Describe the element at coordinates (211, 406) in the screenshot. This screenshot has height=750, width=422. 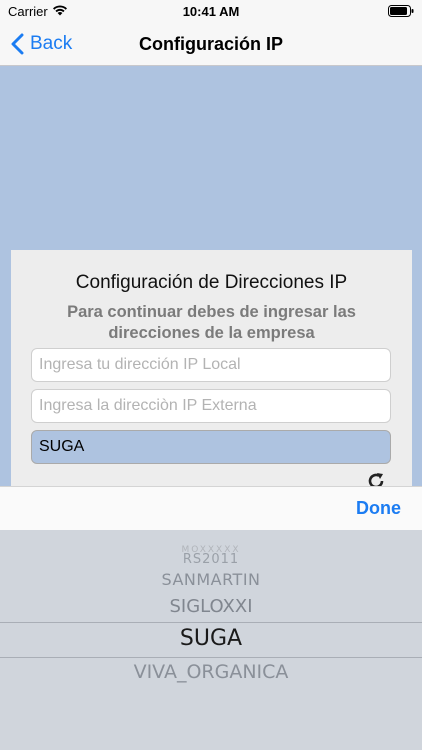
I see `external-ip-input` at that location.